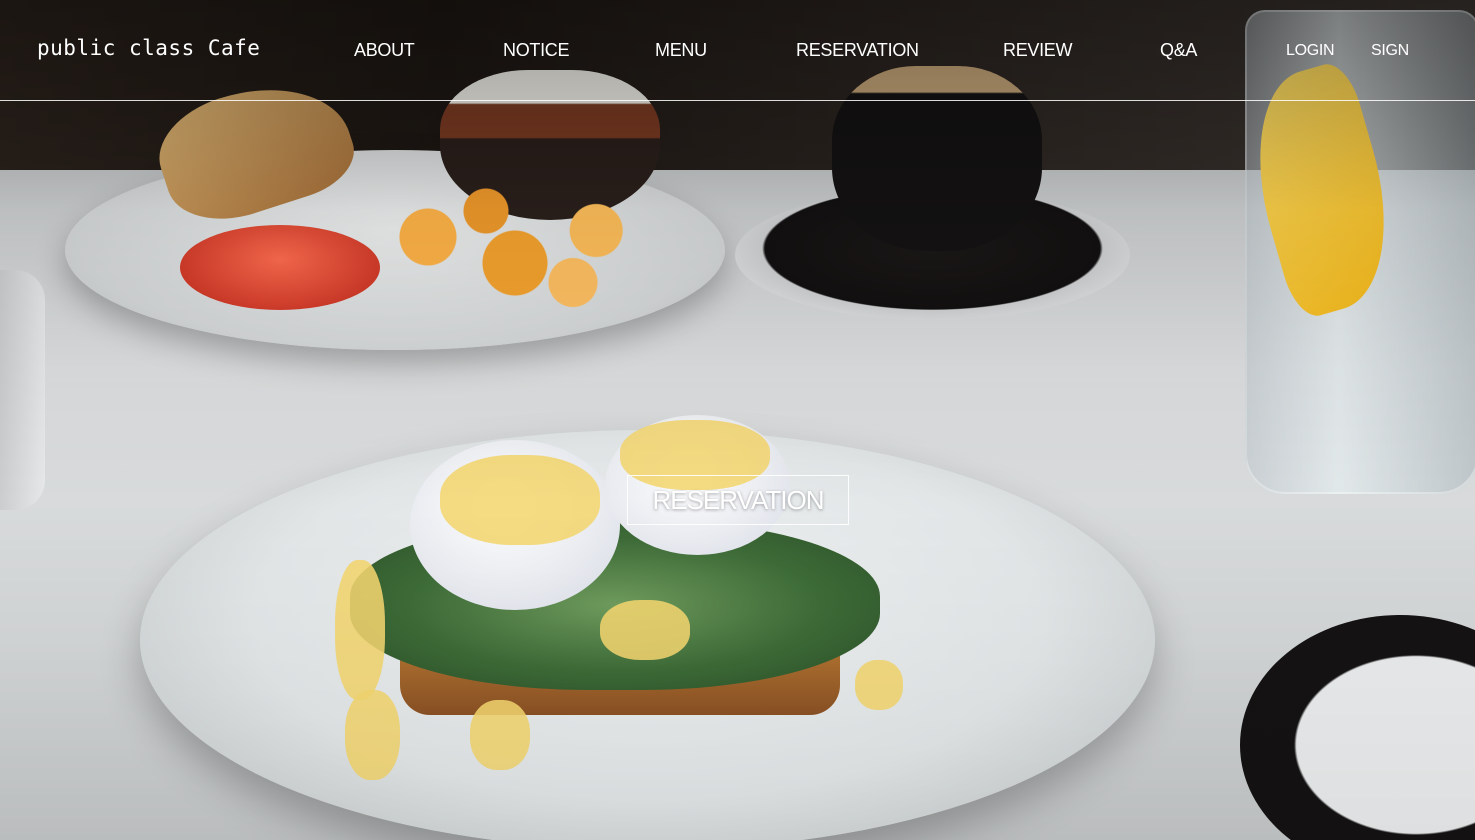 Image resolution: width=1475 pixels, height=840 pixels. I want to click on nav-notice: NOTICE, so click(536, 50).